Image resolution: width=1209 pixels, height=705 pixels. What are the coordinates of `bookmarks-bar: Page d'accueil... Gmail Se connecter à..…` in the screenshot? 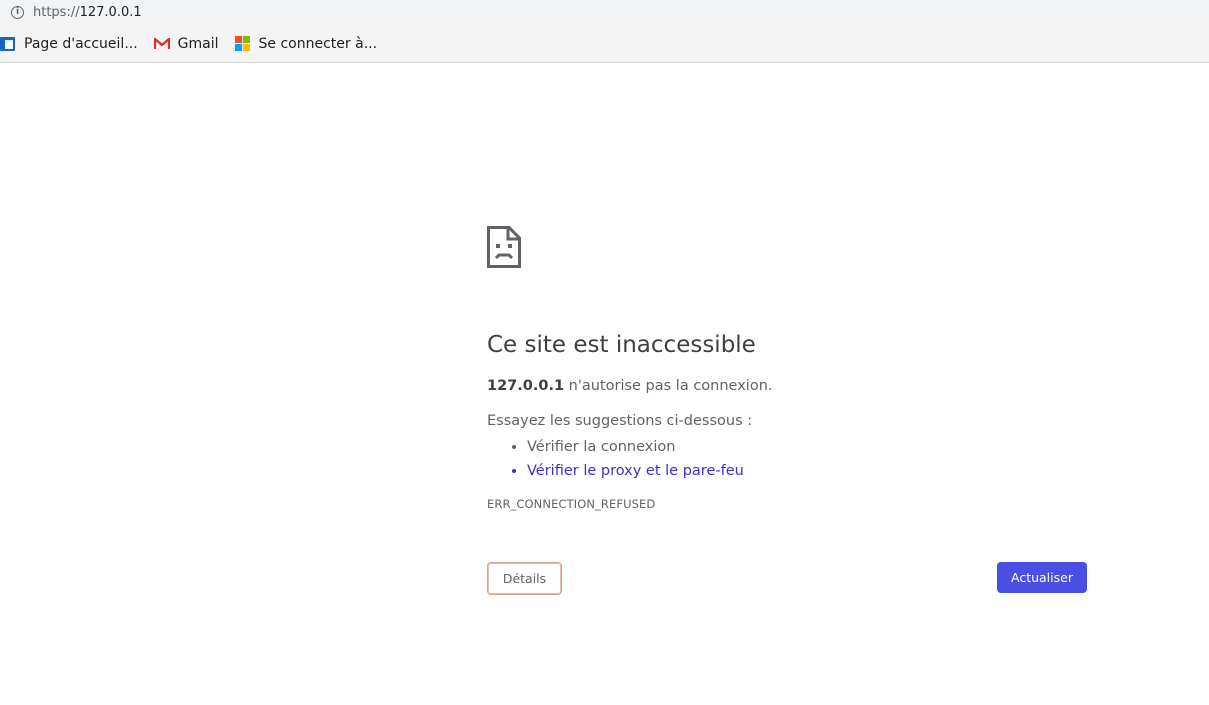 It's located at (604, 44).